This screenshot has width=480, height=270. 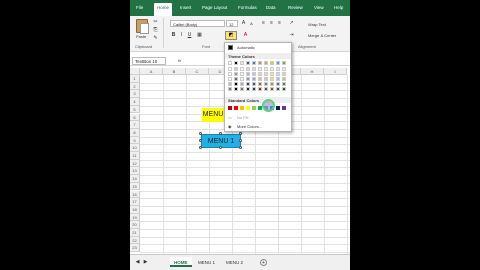 I want to click on column-header-h: H, so click(x=312, y=71).